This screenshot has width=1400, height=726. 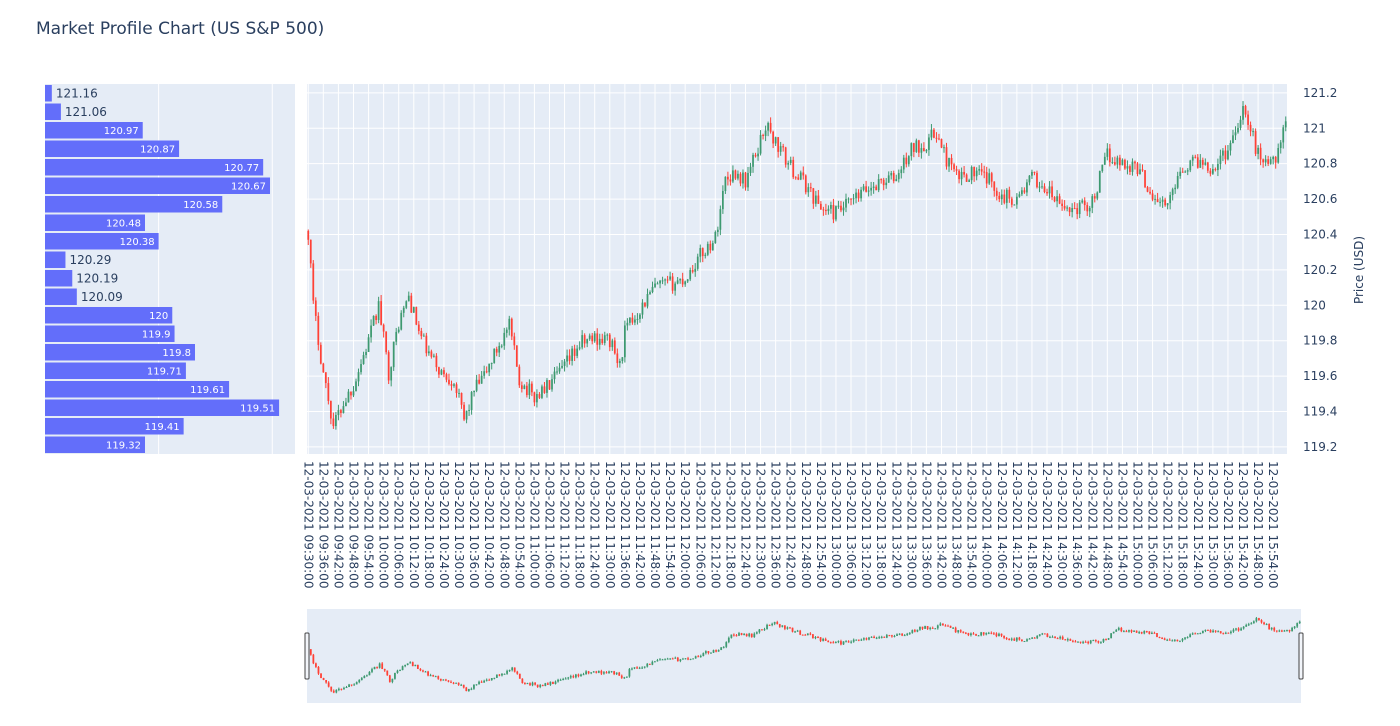 What do you see at coordinates (761, 524) in the screenshot?
I see `price-x-tick-label: 12-03-2021 12:30:00` at bounding box center [761, 524].